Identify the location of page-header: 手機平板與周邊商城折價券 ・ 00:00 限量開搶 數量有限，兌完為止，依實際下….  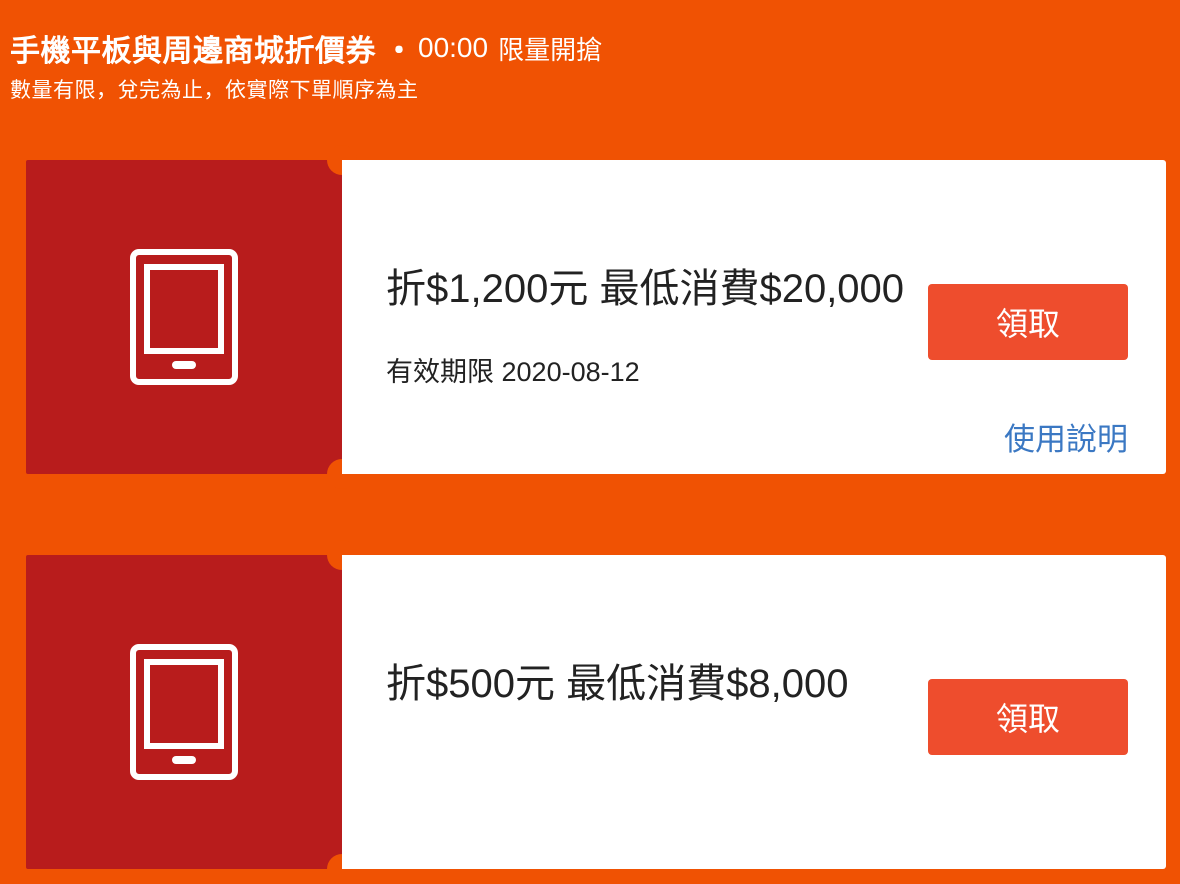
(306, 65).